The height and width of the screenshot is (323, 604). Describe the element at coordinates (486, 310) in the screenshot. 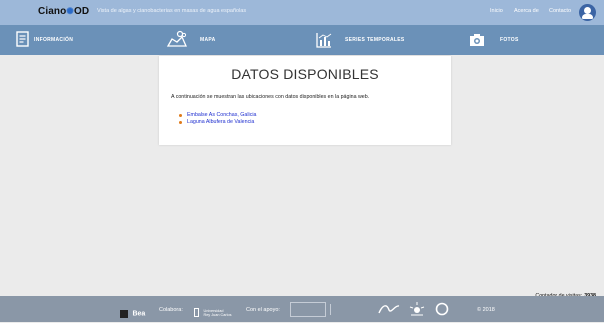

I see `copyright: © 2018` at that location.